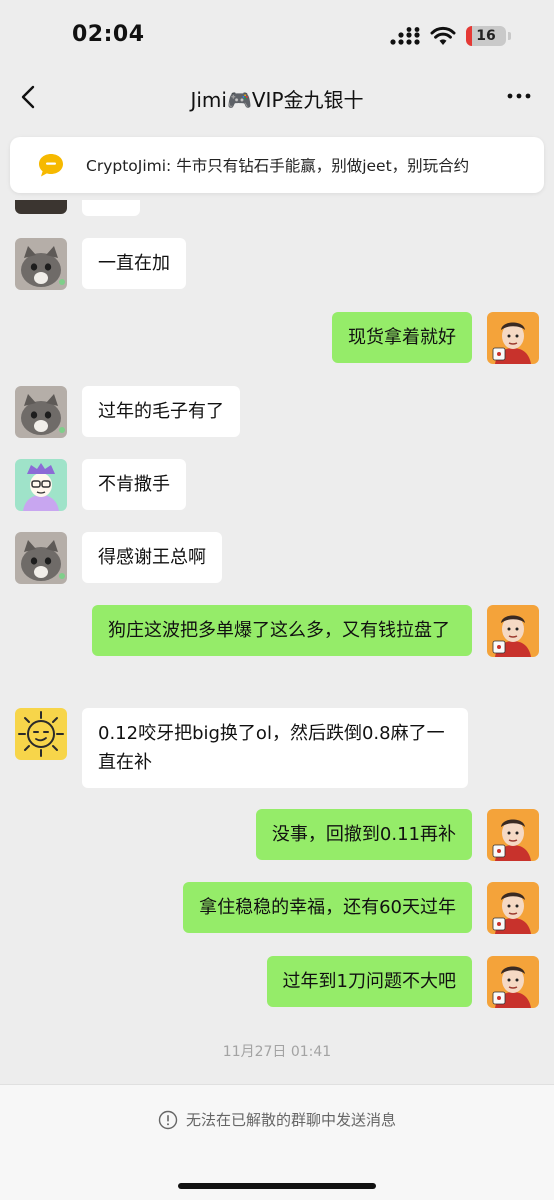 The image size is (554, 1200). I want to click on status-time: 02:04, so click(108, 34).